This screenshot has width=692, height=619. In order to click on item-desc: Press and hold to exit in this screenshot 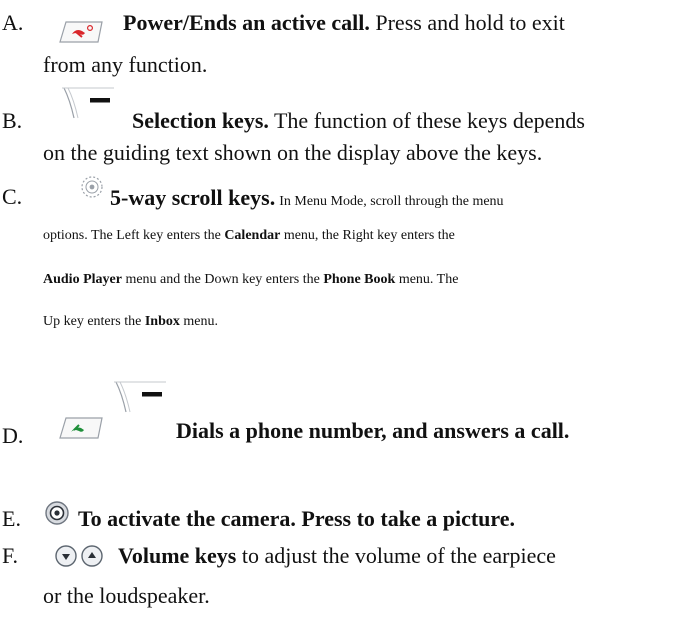, I will do `click(467, 22)`.